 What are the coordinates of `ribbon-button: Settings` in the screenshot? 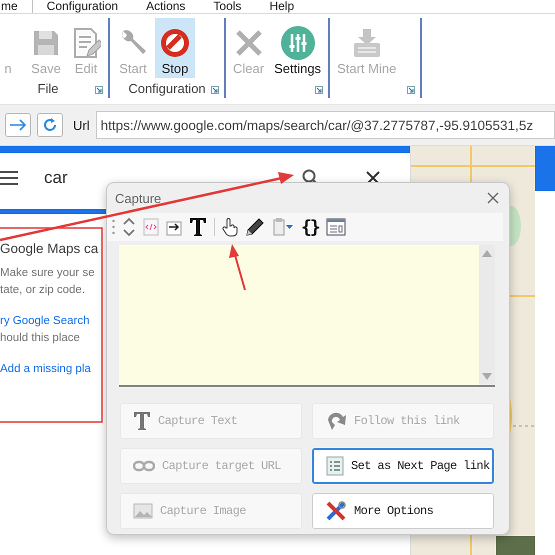 It's located at (298, 48).